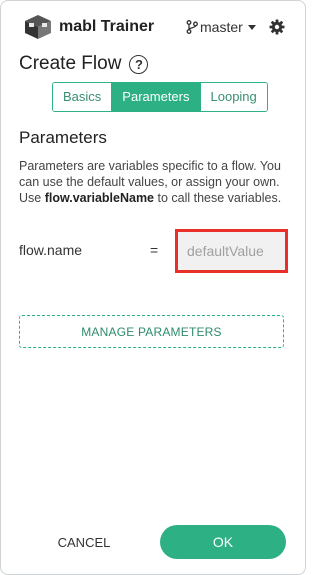  I want to click on tab-parameters: Parameters, so click(155, 97).